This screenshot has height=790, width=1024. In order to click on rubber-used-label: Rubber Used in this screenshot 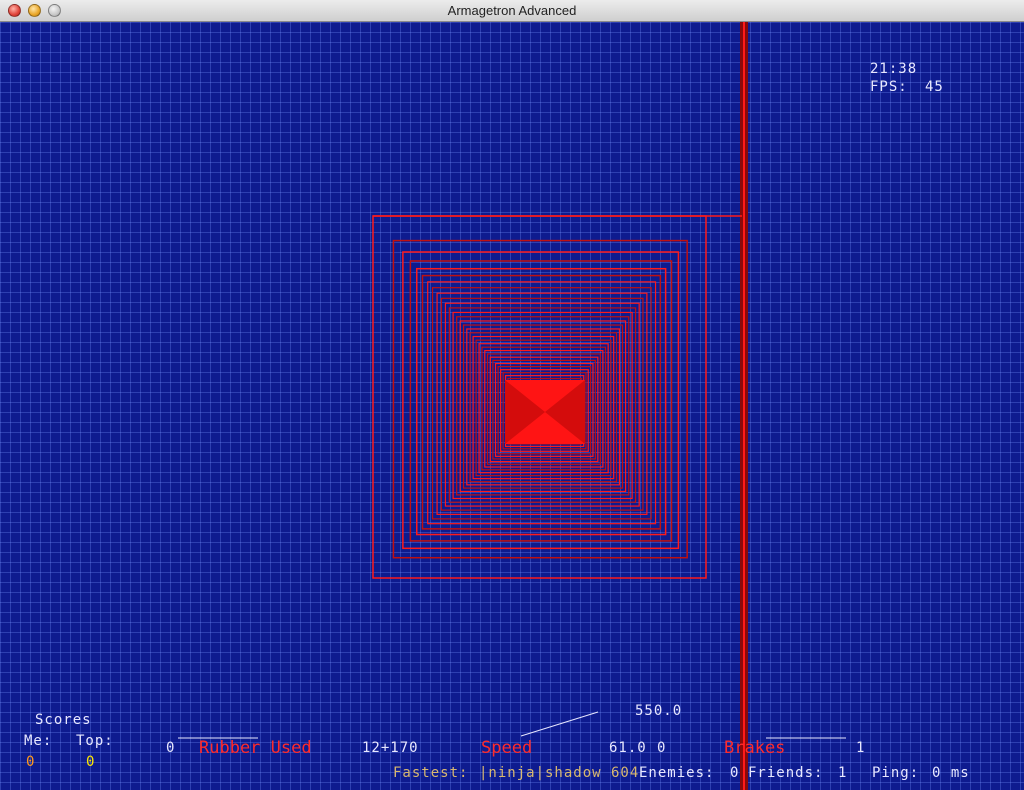, I will do `click(255, 748)`.